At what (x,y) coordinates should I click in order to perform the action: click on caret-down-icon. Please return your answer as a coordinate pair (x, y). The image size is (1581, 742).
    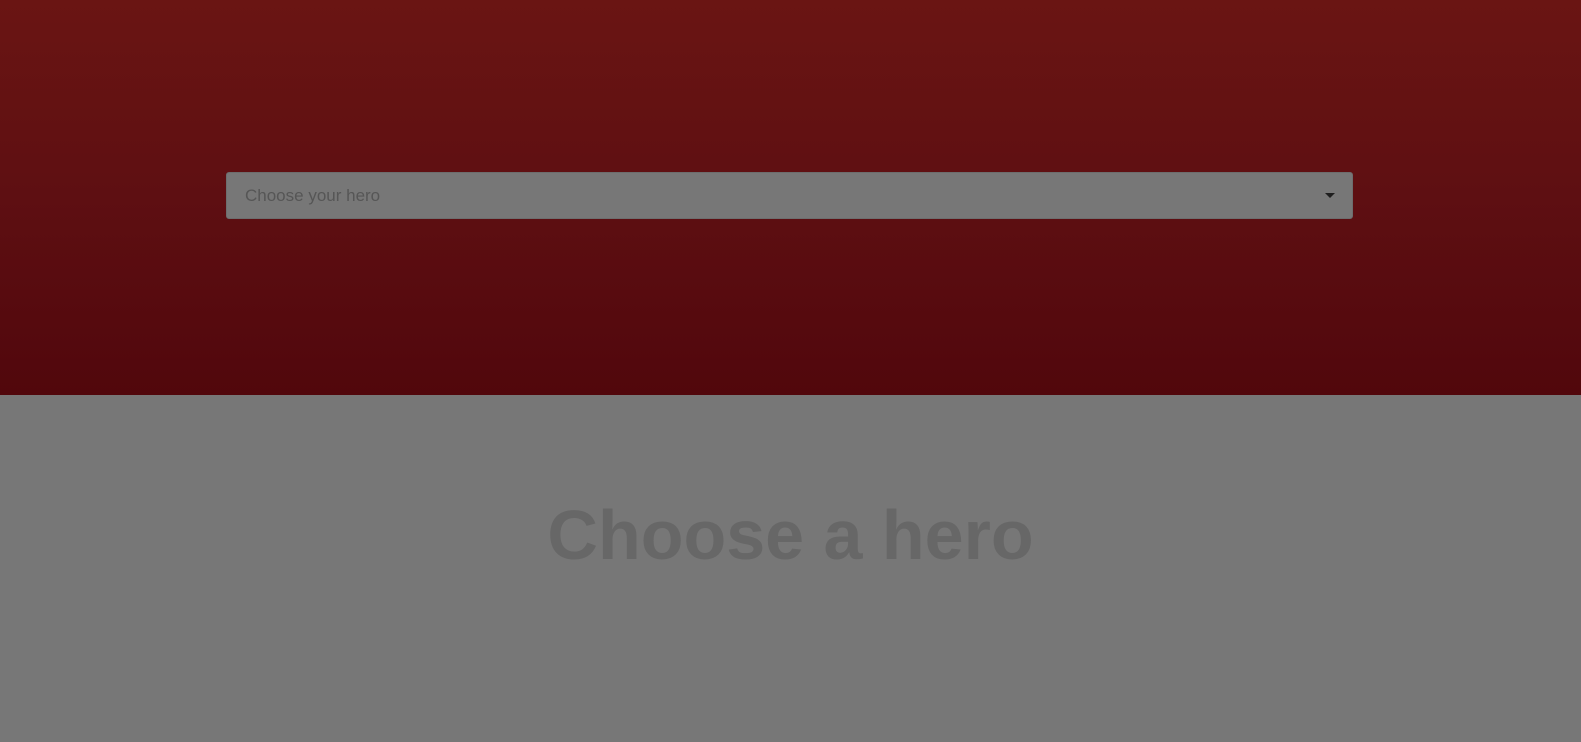
    Looking at the image, I should click on (1330, 195).